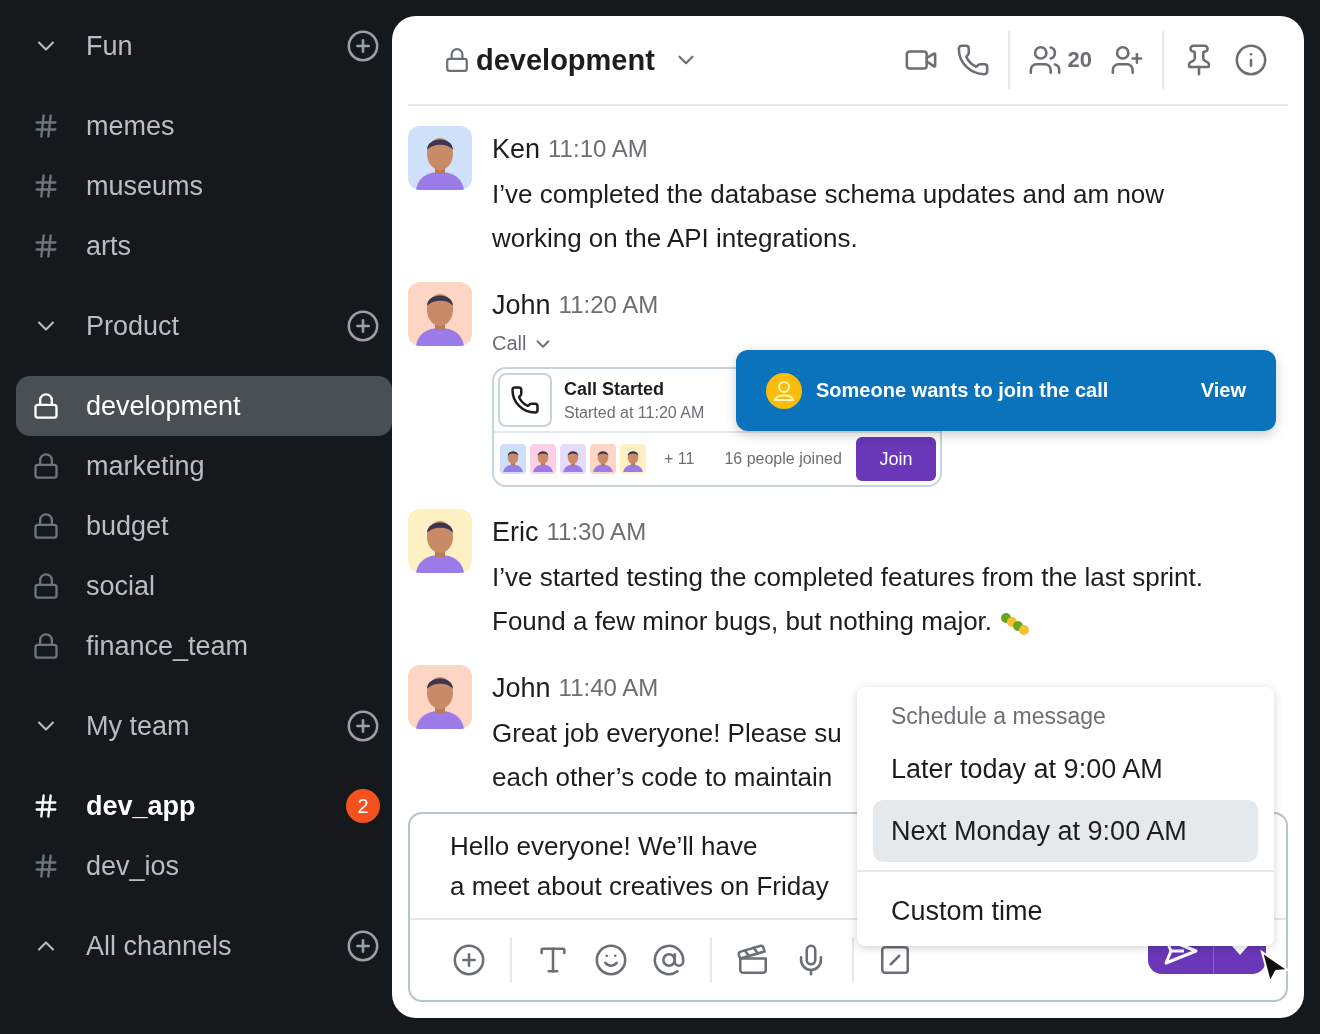 This screenshot has height=1034, width=1320. I want to click on section-title: My team, so click(216, 726).